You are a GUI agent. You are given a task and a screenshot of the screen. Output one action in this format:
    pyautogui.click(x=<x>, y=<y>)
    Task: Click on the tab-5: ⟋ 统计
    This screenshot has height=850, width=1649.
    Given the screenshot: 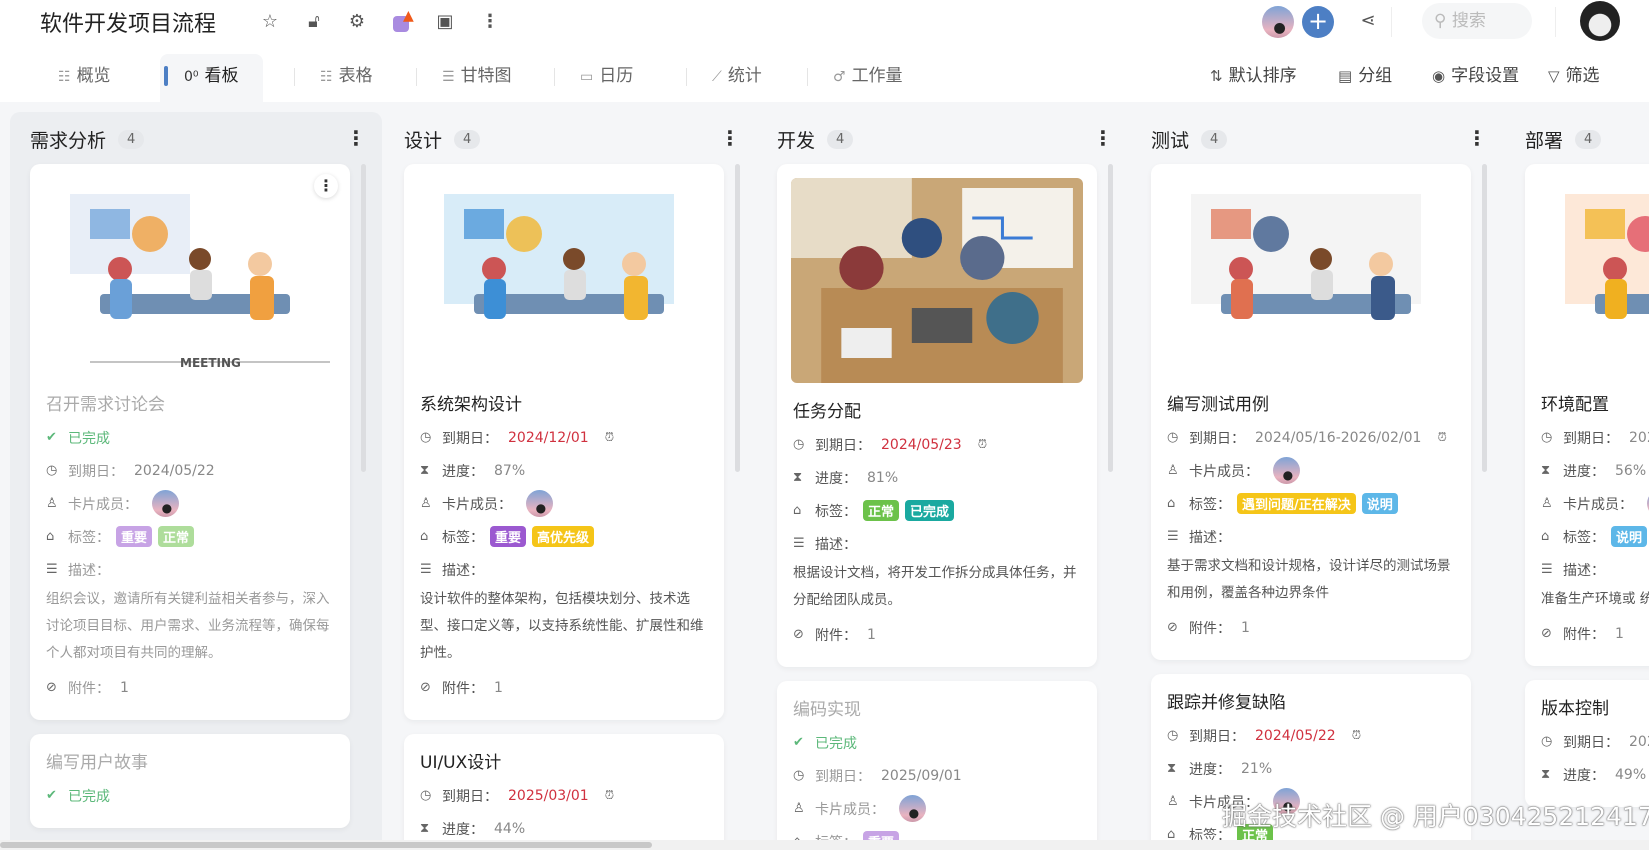 What is the action you would take?
    pyautogui.click(x=737, y=78)
    